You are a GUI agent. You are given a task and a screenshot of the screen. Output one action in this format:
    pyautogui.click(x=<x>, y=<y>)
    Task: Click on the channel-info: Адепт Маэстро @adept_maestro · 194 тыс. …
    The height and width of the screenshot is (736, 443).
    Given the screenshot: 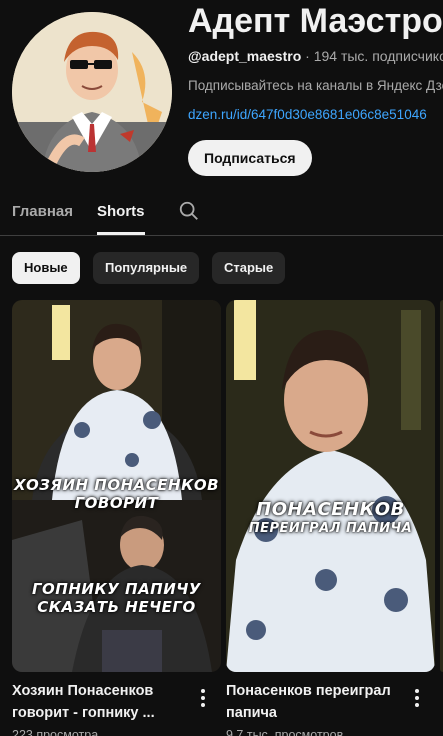 What is the action you would take?
    pyautogui.click(x=315, y=61)
    